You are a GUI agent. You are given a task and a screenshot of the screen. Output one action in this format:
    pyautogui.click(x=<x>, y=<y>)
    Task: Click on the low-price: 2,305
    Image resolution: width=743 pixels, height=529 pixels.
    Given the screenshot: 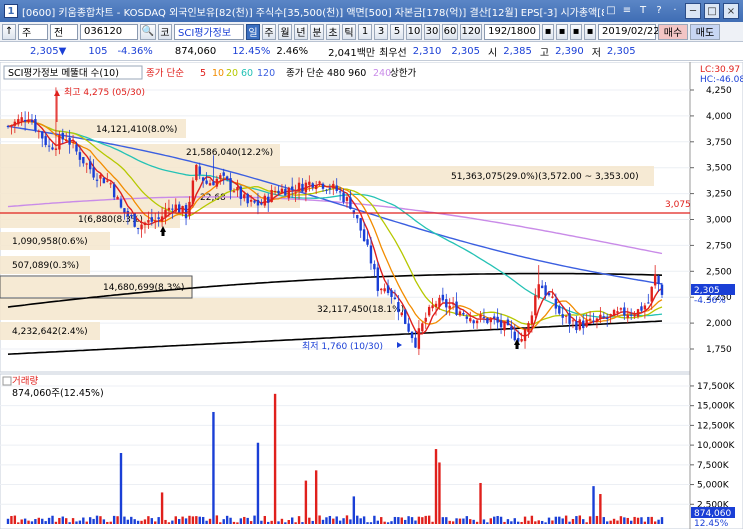 What is the action you would take?
    pyautogui.click(x=621, y=51)
    